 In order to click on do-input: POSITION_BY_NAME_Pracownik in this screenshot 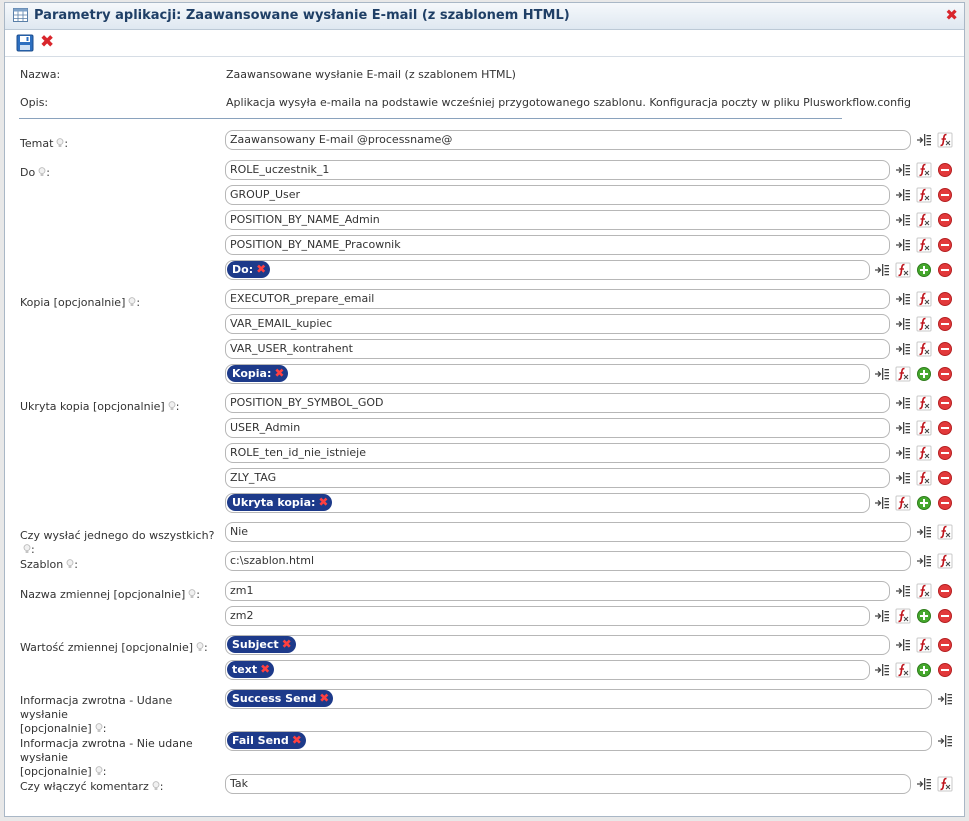, I will do `click(557, 245)`.